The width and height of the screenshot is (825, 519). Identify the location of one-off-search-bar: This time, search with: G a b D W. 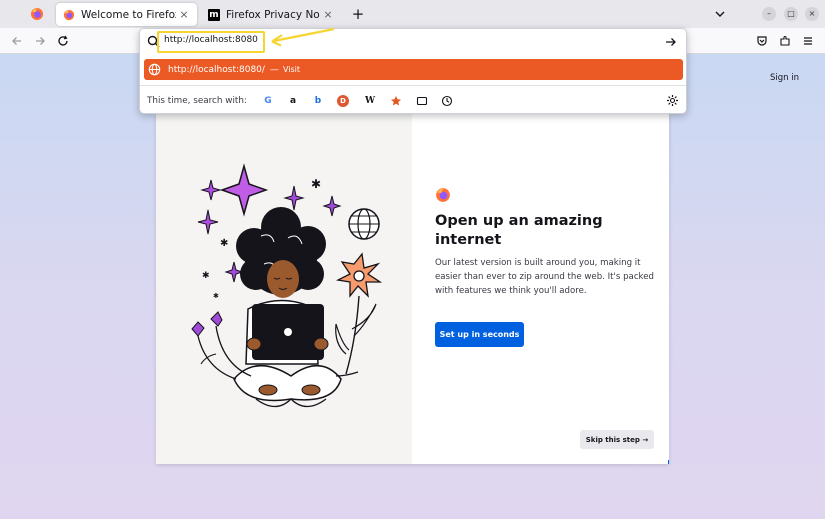
(413, 100).